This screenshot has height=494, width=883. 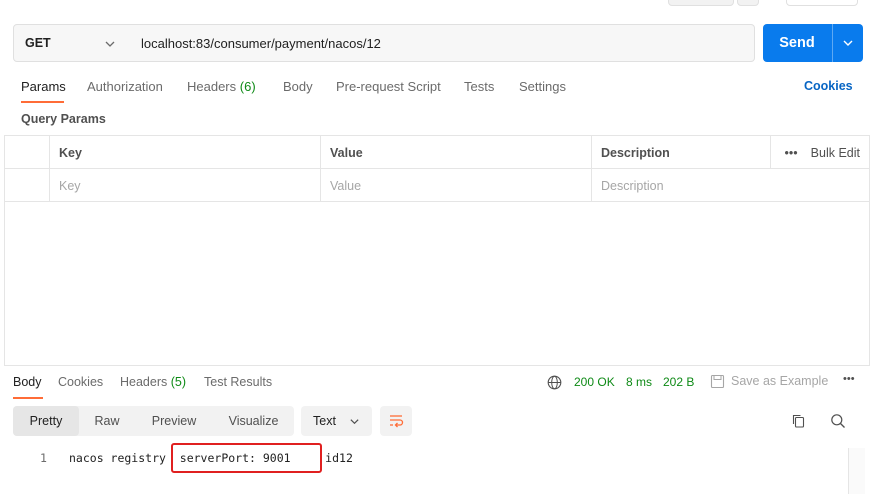 I want to click on description-input: Description, so click(x=730, y=185).